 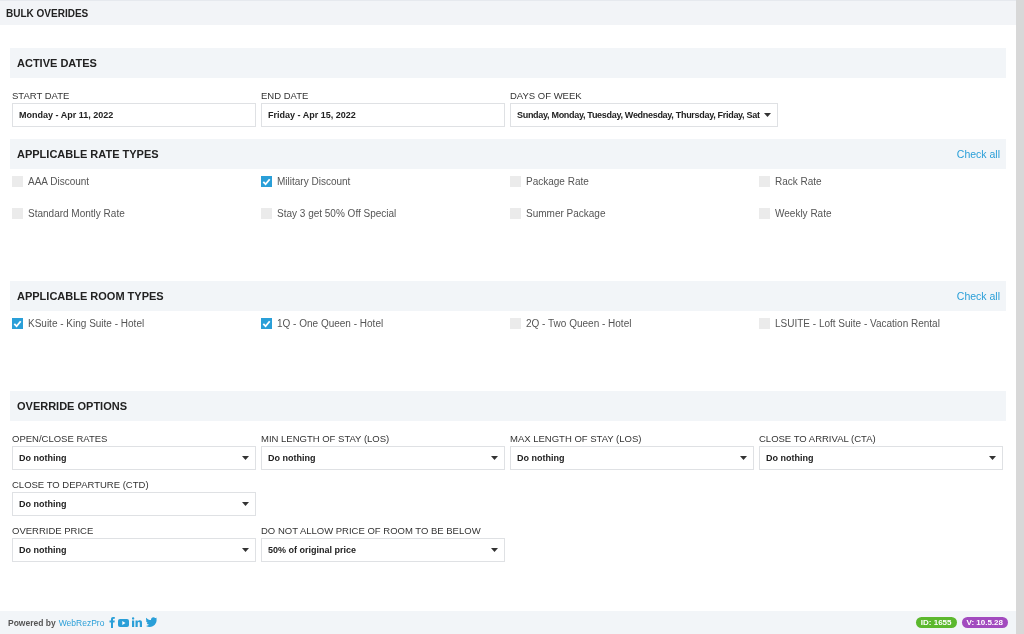 I want to click on scrollbar-track, so click(x=1020, y=317).